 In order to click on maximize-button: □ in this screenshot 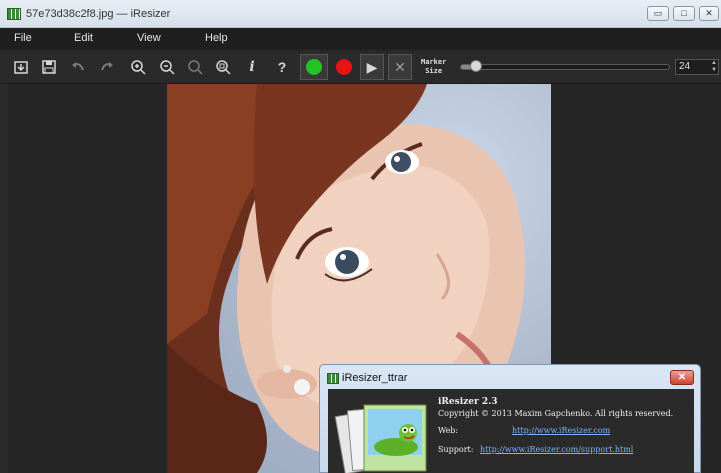, I will do `click(684, 13)`.